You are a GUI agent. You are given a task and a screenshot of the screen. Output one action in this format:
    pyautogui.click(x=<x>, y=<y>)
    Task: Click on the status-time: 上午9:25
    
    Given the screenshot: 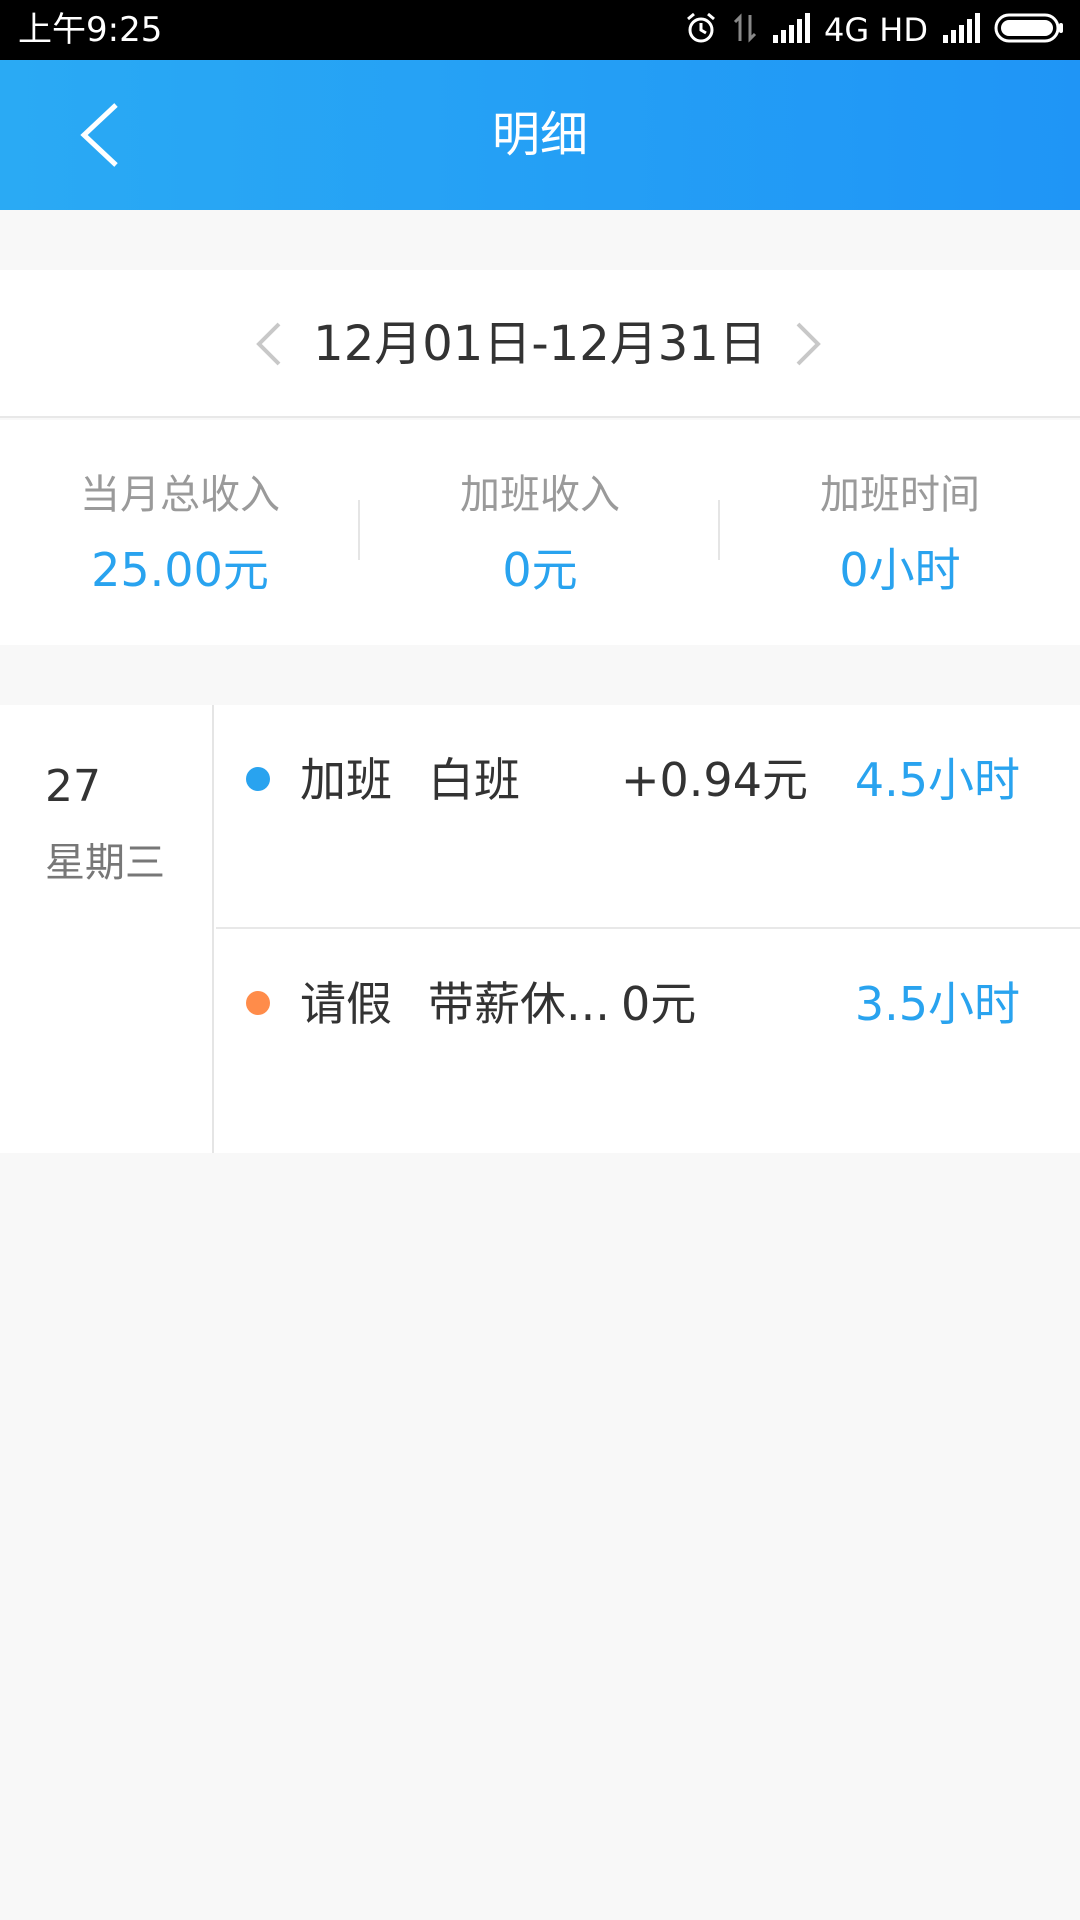 What is the action you would take?
    pyautogui.click(x=90, y=30)
    